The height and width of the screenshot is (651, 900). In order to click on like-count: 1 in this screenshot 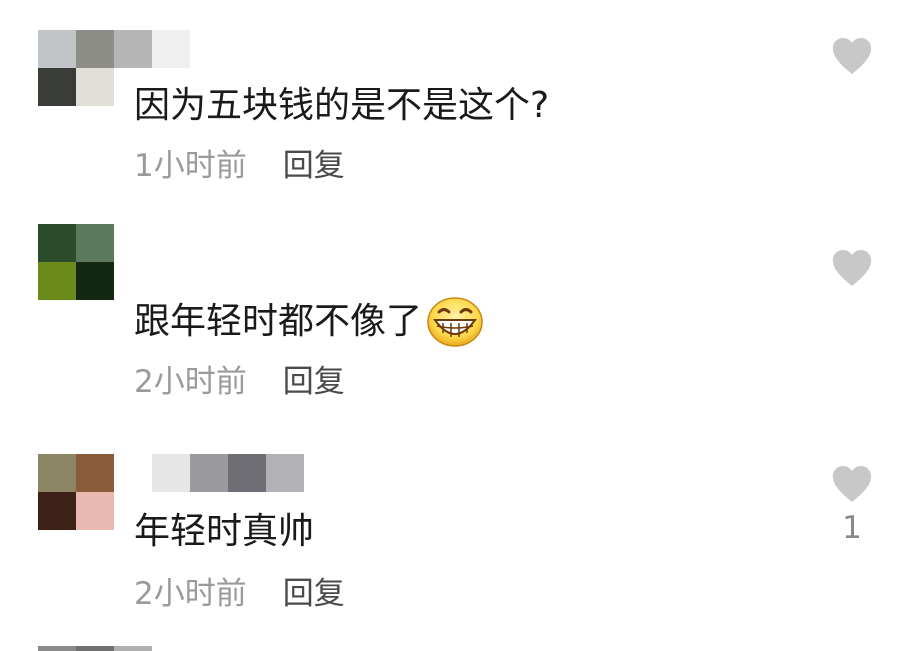, I will do `click(852, 528)`.